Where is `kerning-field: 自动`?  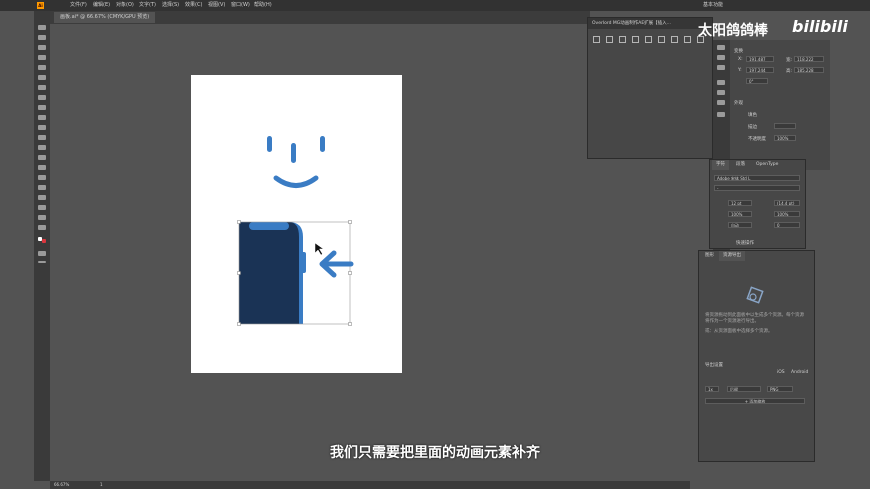
kerning-field: 自动 is located at coordinates (740, 225).